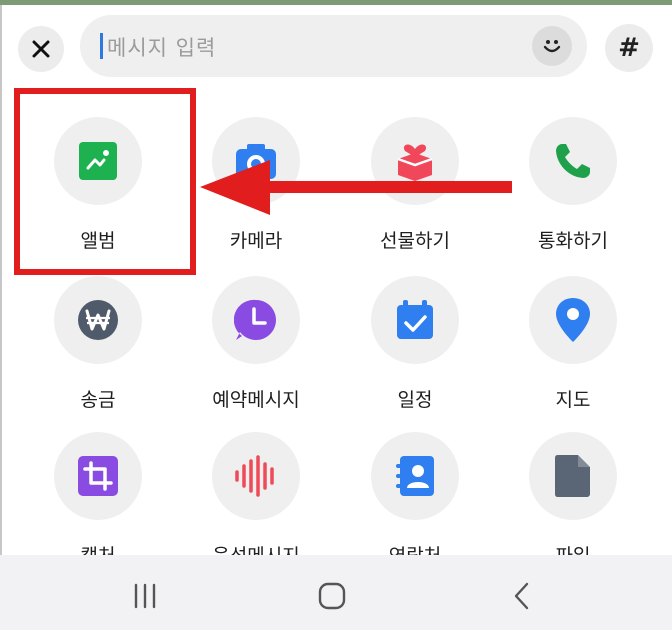  Describe the element at coordinates (336, 2) in the screenshot. I see `top-status-strip` at that location.